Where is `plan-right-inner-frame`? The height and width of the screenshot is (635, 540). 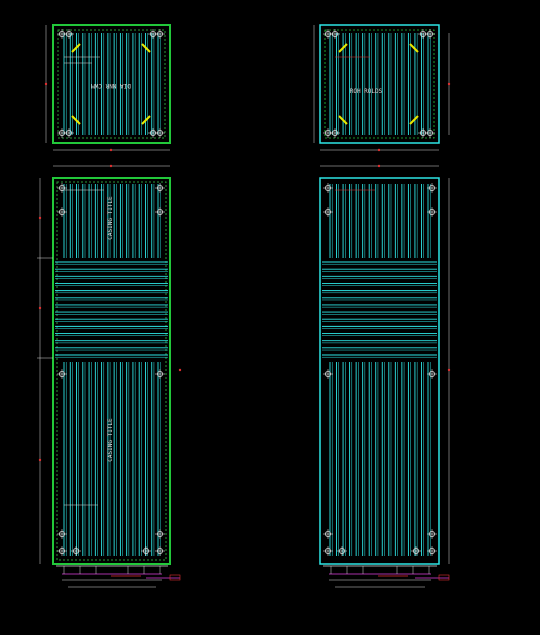
plan-right-inner-frame is located at coordinates (379, 84).